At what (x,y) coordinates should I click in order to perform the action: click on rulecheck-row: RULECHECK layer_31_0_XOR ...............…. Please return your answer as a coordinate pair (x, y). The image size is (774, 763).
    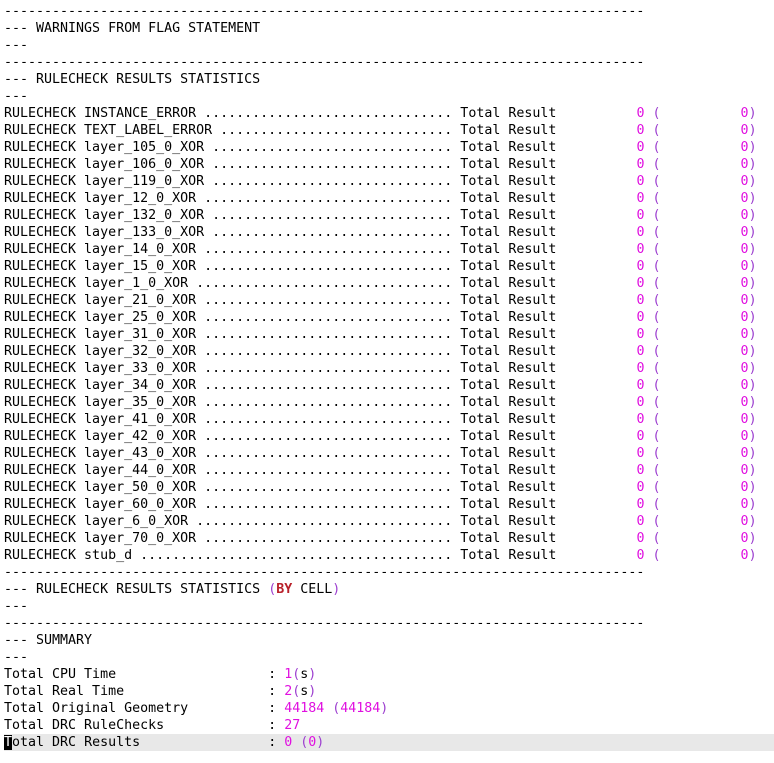
    Looking at the image, I should click on (389, 334).